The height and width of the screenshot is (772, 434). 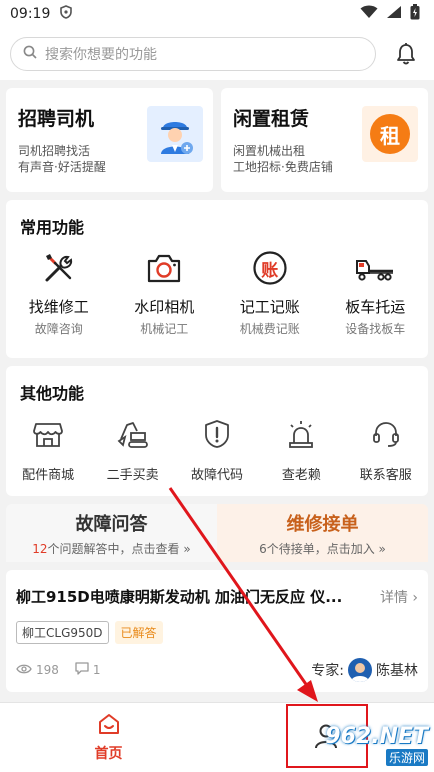 What do you see at coordinates (58, 329) in the screenshot?
I see `func-sub: 故障咨询` at bounding box center [58, 329].